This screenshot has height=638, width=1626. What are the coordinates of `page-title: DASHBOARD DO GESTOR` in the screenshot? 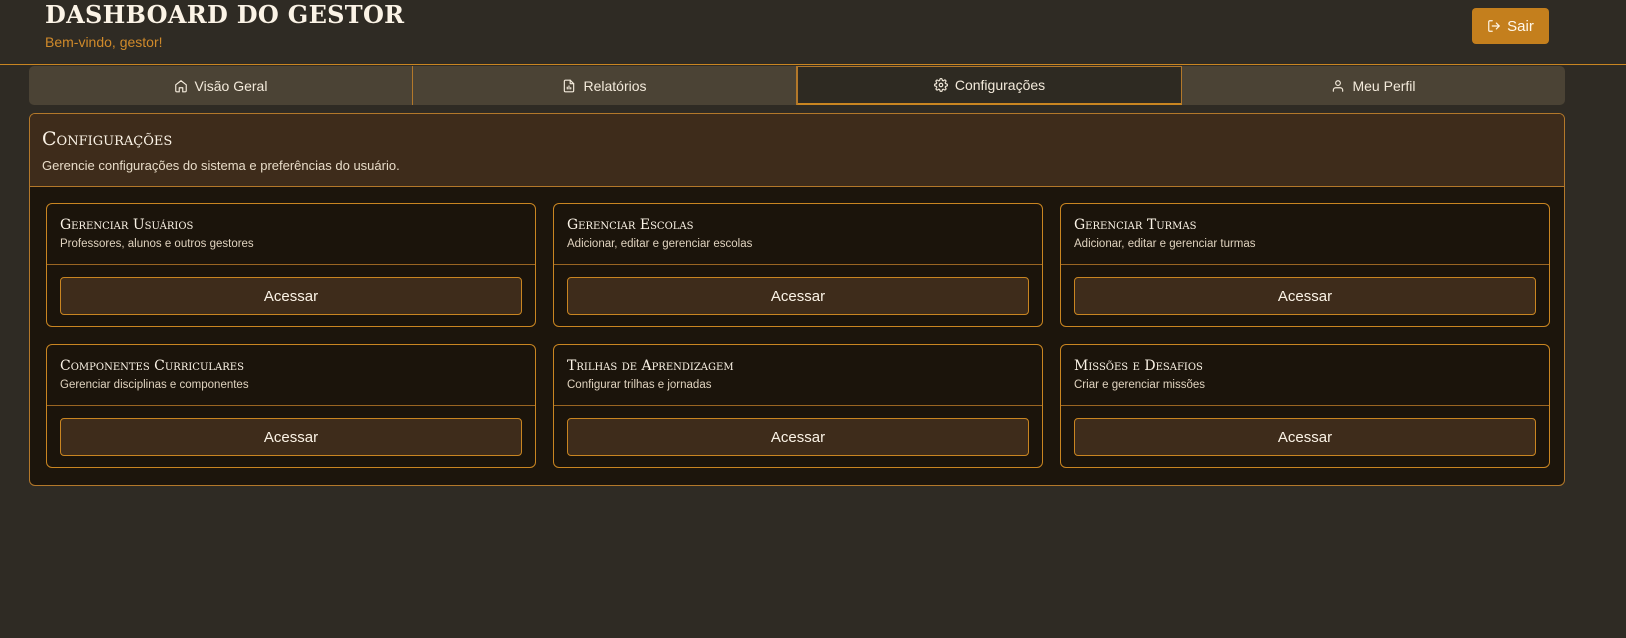 It's located at (225, 14).